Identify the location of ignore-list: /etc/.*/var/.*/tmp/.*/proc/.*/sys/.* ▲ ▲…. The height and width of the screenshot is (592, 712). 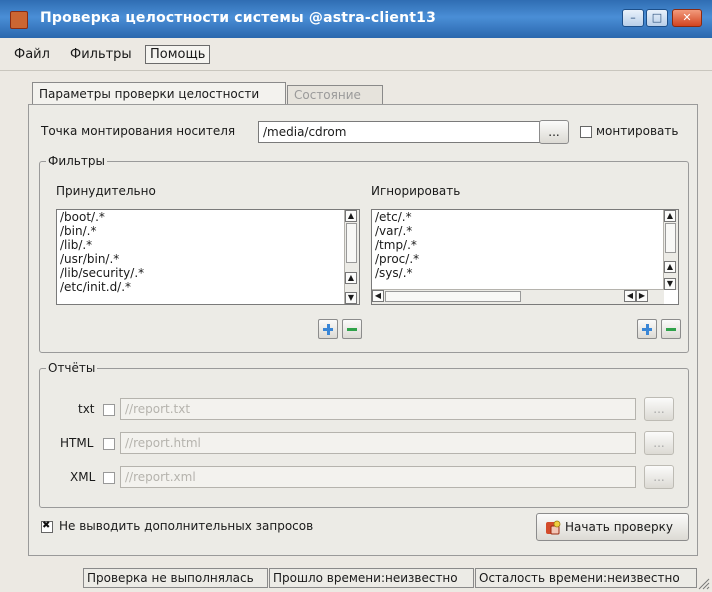
(525, 257).